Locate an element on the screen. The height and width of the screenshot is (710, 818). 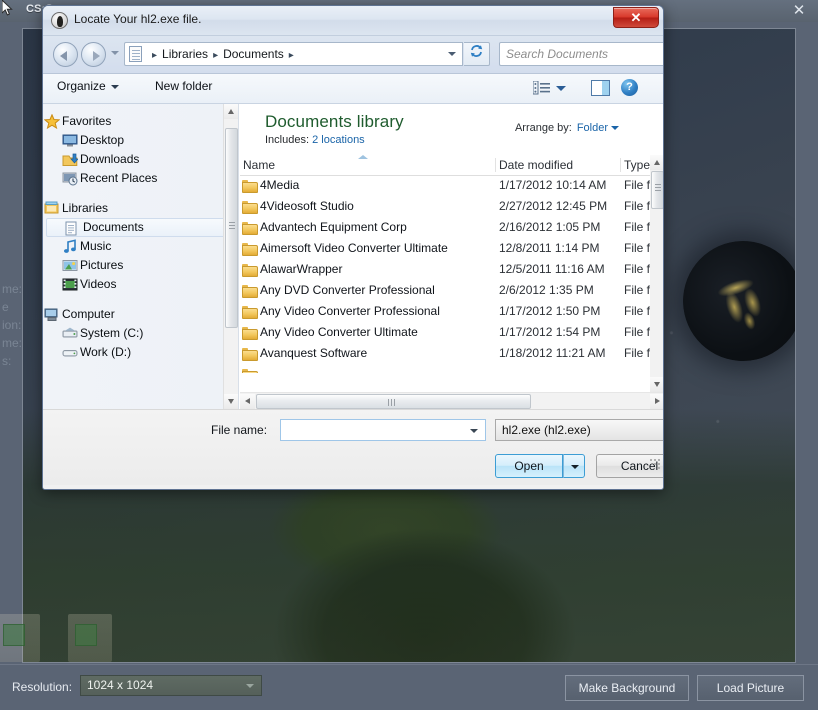
back-button is located at coordinates (65, 54).